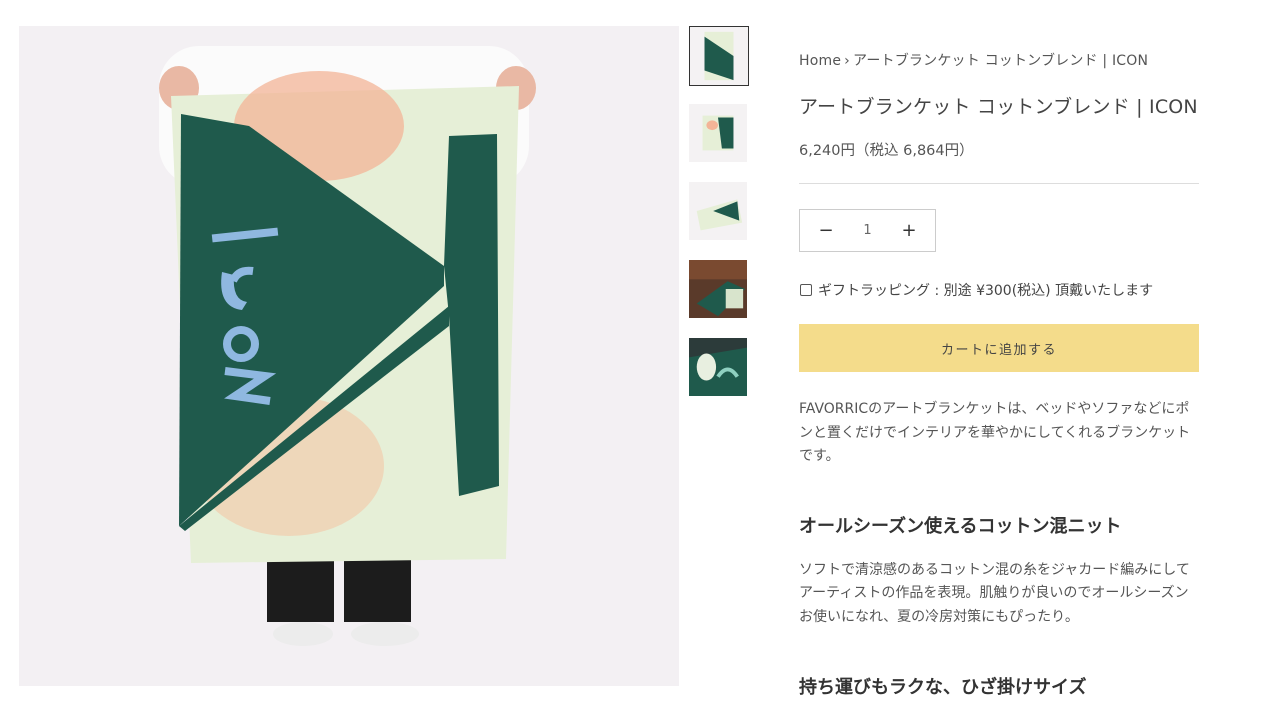 The image size is (1276, 706). What do you see at coordinates (998, 107) in the screenshot?
I see `product-title: アートブランケット コットンブレンド | ICON` at bounding box center [998, 107].